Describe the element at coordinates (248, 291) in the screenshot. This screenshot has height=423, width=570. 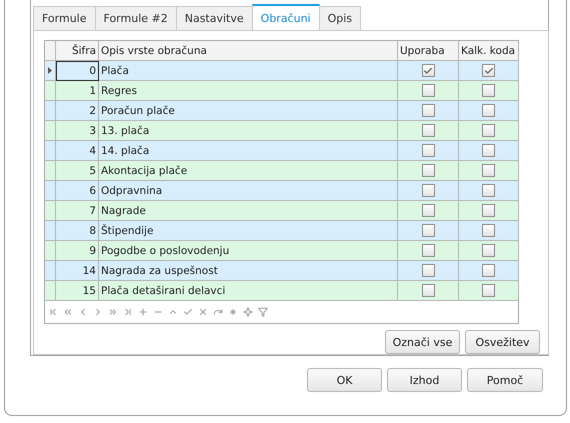
I see `table-cell: Plača detaširani delavci` at that location.